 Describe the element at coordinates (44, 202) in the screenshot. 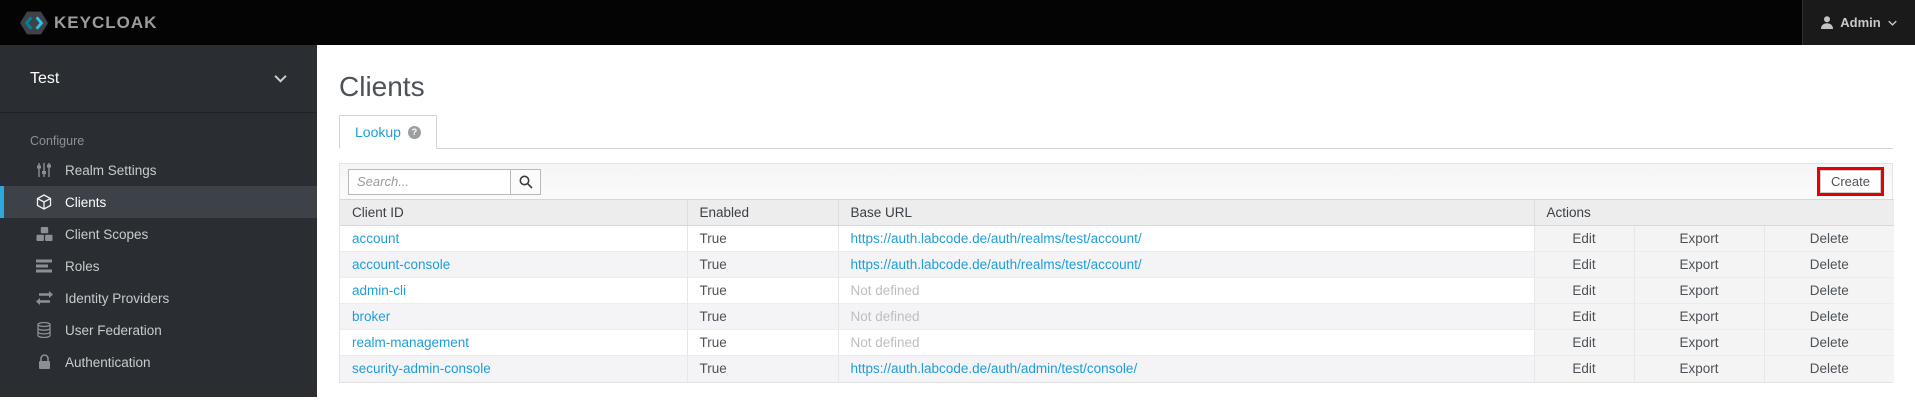

I see `cube-icon` at that location.